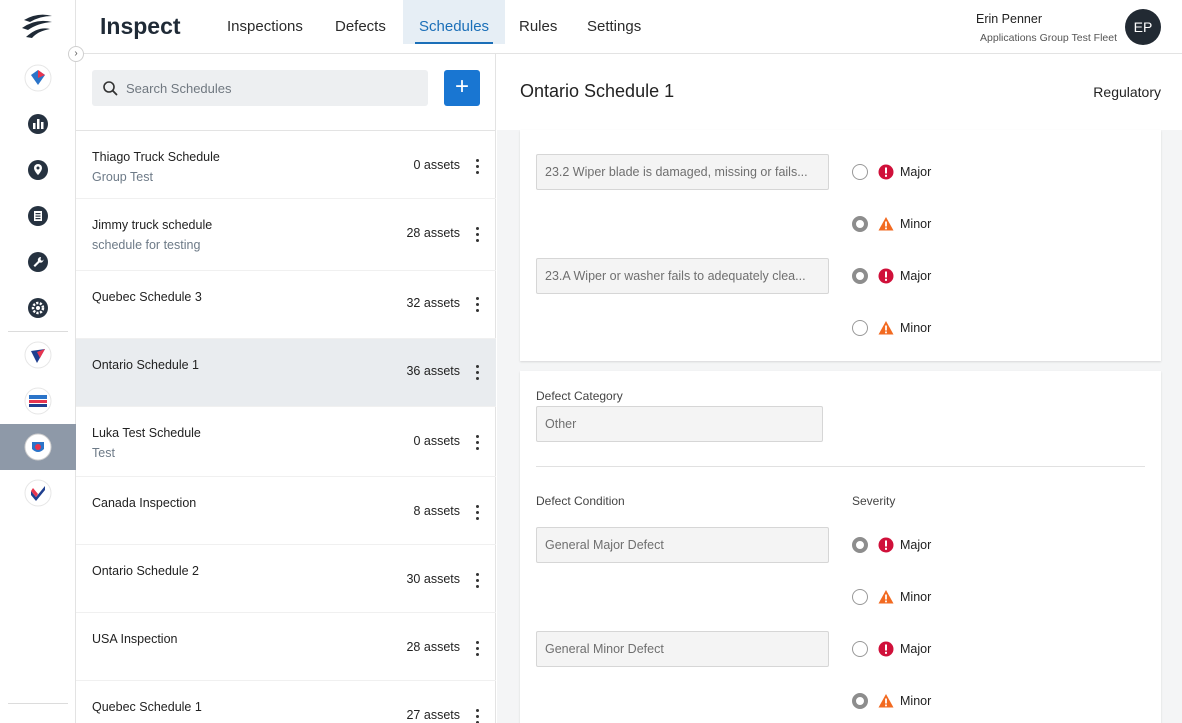 This screenshot has width=1182, height=723. What do you see at coordinates (146, 245) in the screenshot?
I see `schedule-subtitle: schedule for testing` at bounding box center [146, 245].